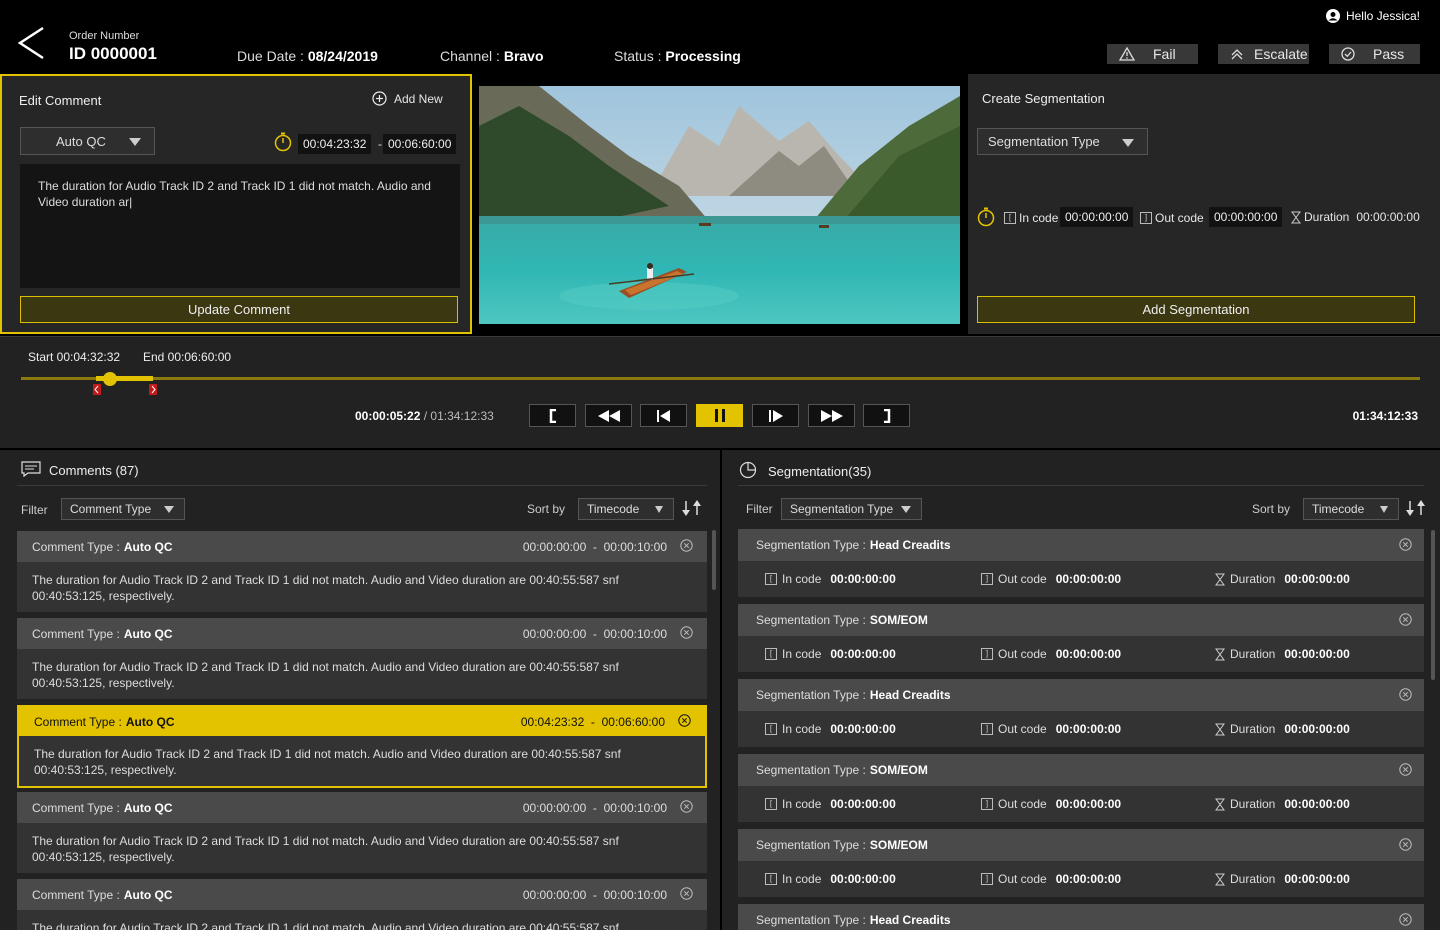 The height and width of the screenshot is (930, 1440). I want to click on escalate-button: Escalate, so click(1263, 54).